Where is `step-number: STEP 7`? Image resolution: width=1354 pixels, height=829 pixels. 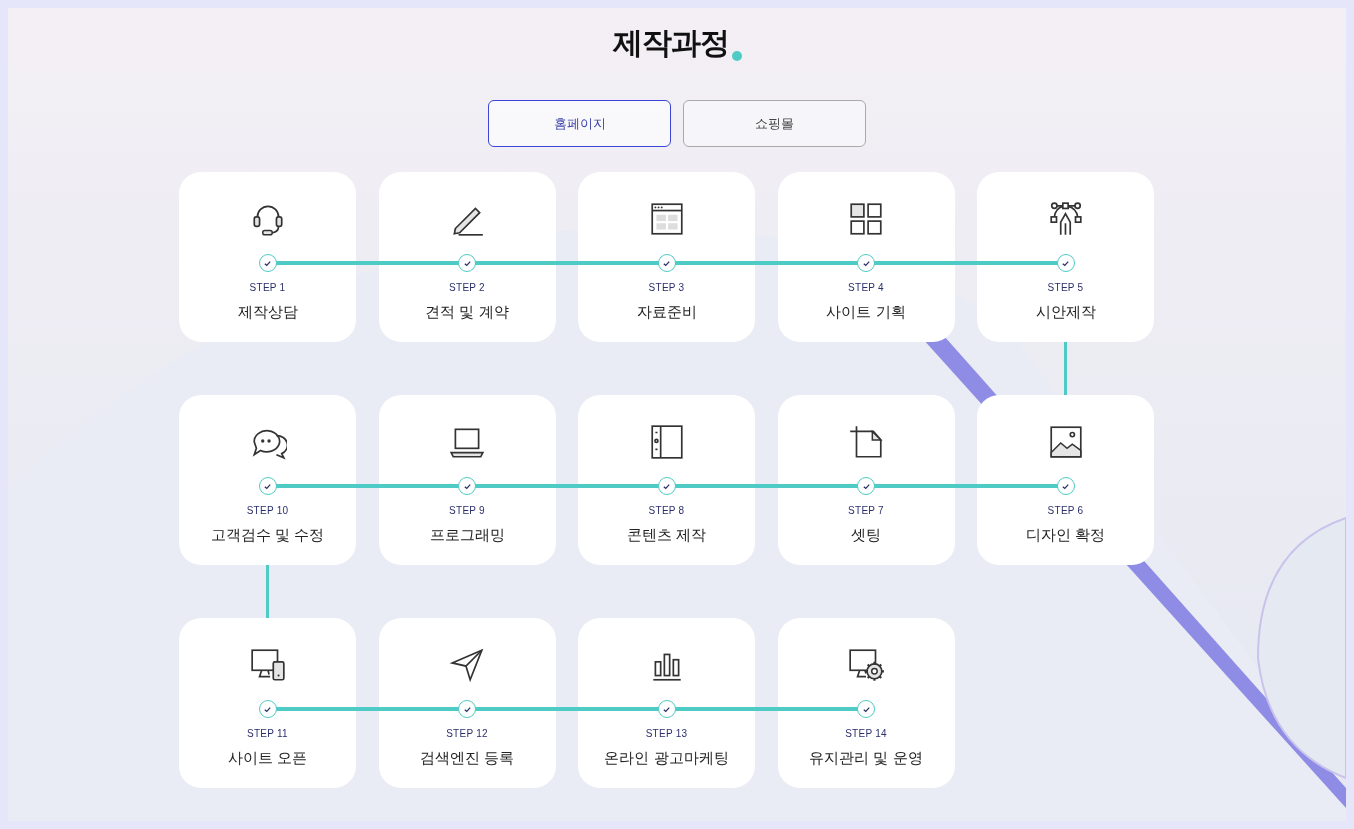
step-number: STEP 7 is located at coordinates (866, 511).